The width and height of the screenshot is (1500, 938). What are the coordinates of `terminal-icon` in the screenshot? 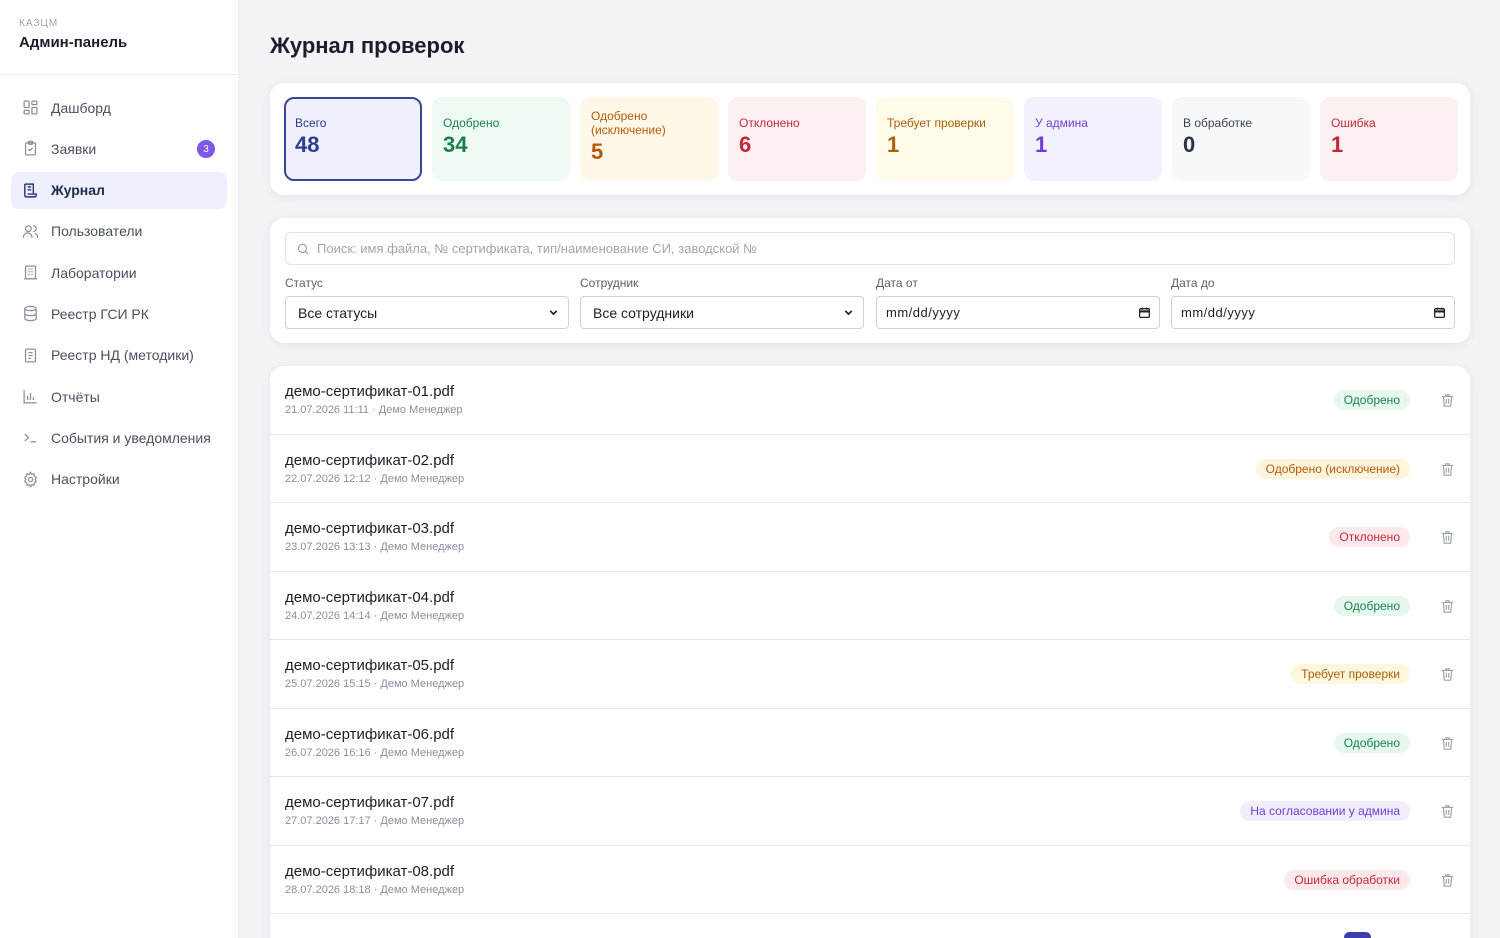 It's located at (30, 437).